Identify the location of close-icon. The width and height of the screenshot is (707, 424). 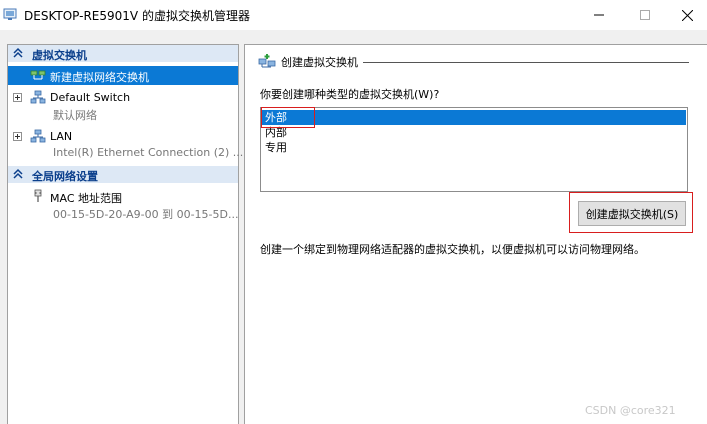
(687, 15).